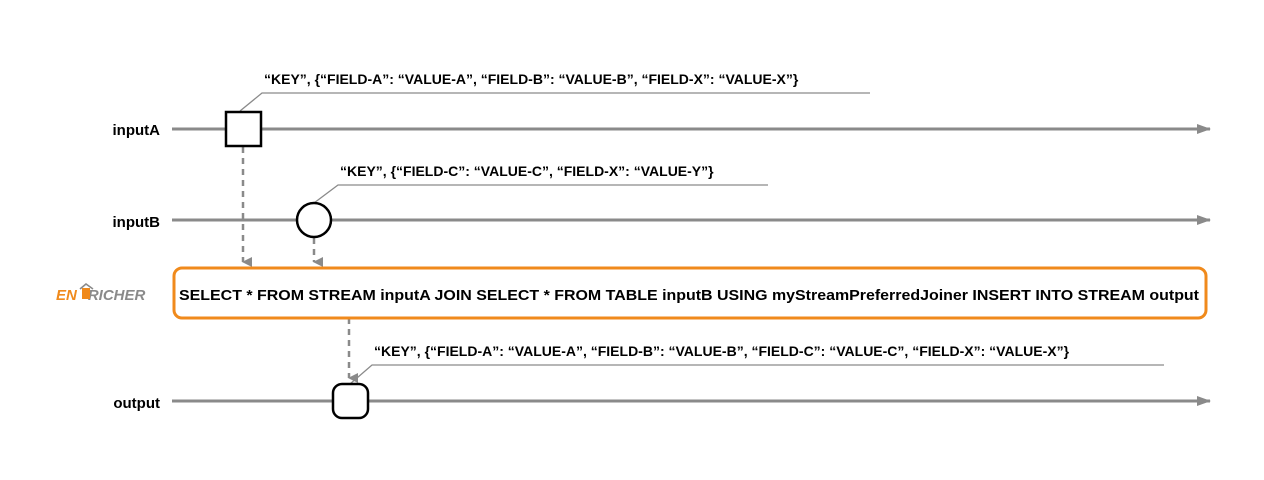 The image size is (1264, 480). Describe the element at coordinates (756, 374) in the screenshot. I see `callout-line-output` at that location.